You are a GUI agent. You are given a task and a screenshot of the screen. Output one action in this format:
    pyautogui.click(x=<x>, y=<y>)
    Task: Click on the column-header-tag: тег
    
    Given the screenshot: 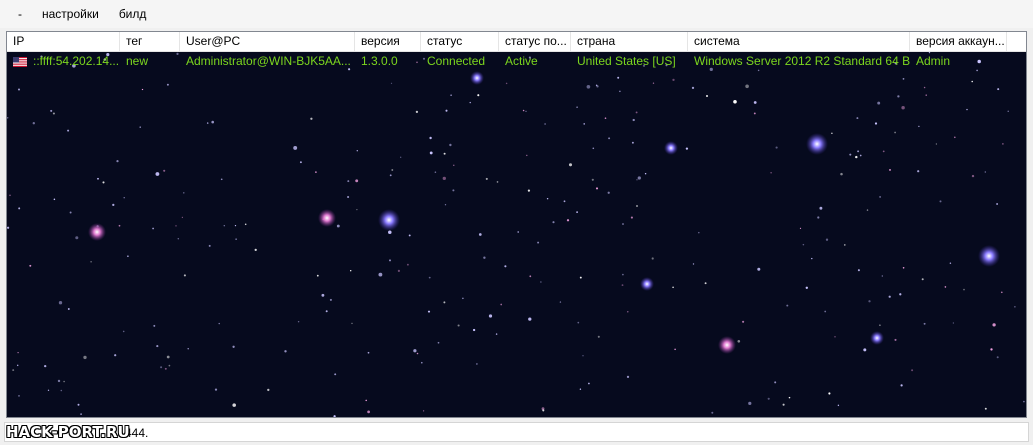 What is the action you would take?
    pyautogui.click(x=150, y=41)
    